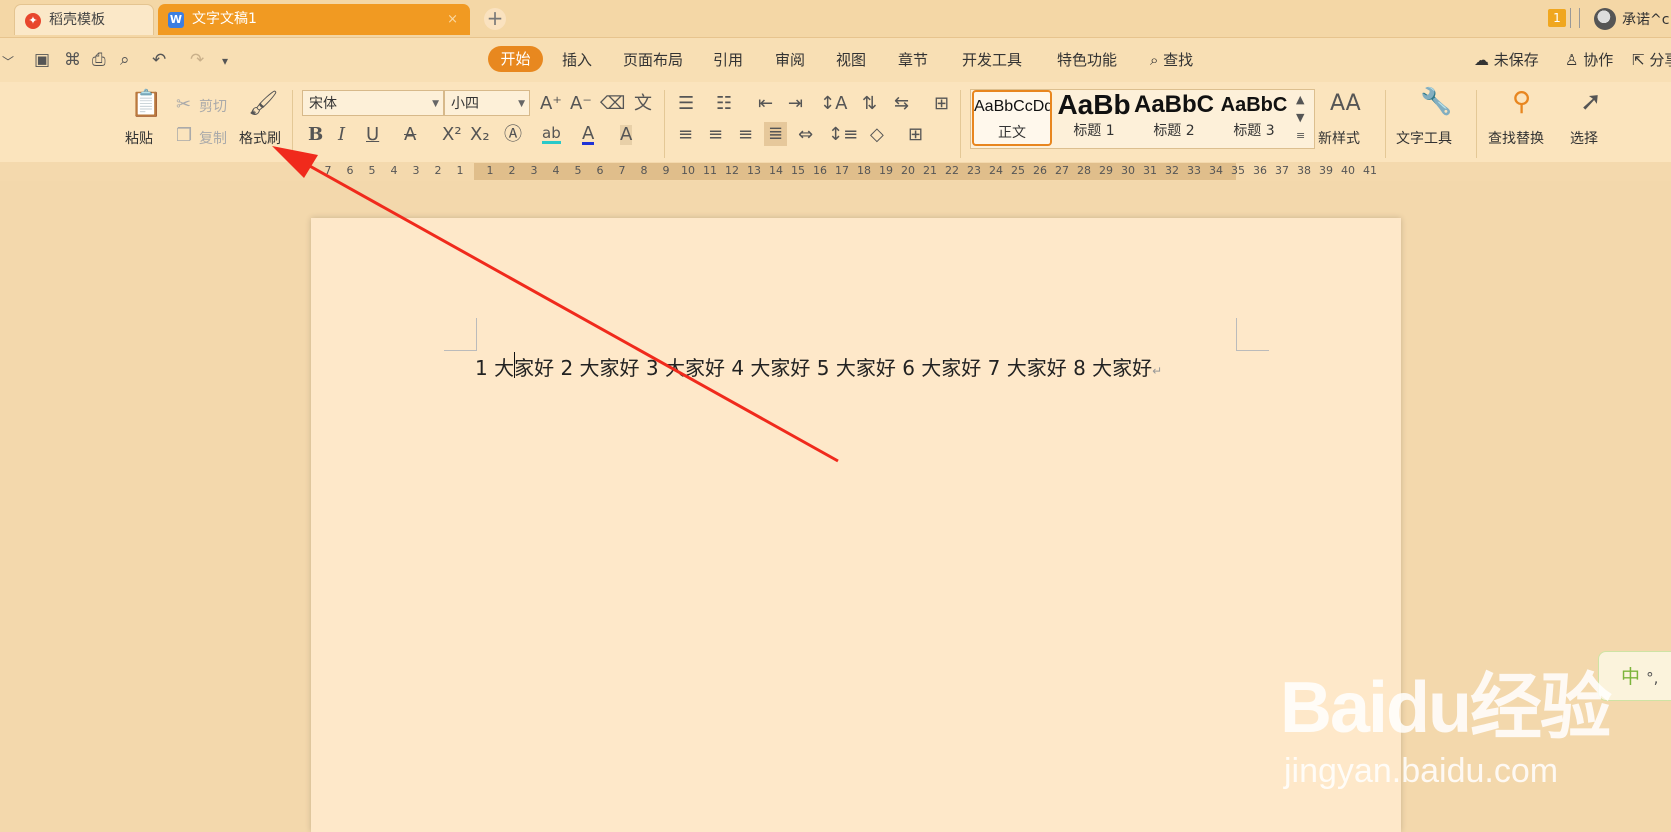 The height and width of the screenshot is (832, 1671). I want to click on new-style-icon: AA, so click(1345, 104).